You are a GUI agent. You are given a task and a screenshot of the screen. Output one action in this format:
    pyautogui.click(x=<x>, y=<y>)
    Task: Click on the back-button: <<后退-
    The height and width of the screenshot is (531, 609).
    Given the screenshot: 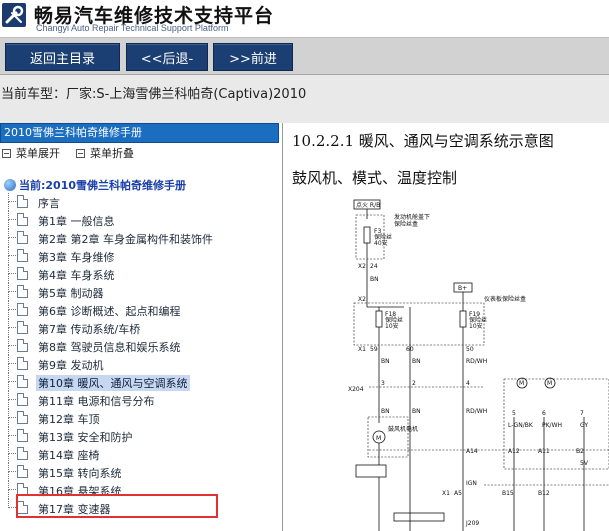 What is the action you would take?
    pyautogui.click(x=167, y=57)
    